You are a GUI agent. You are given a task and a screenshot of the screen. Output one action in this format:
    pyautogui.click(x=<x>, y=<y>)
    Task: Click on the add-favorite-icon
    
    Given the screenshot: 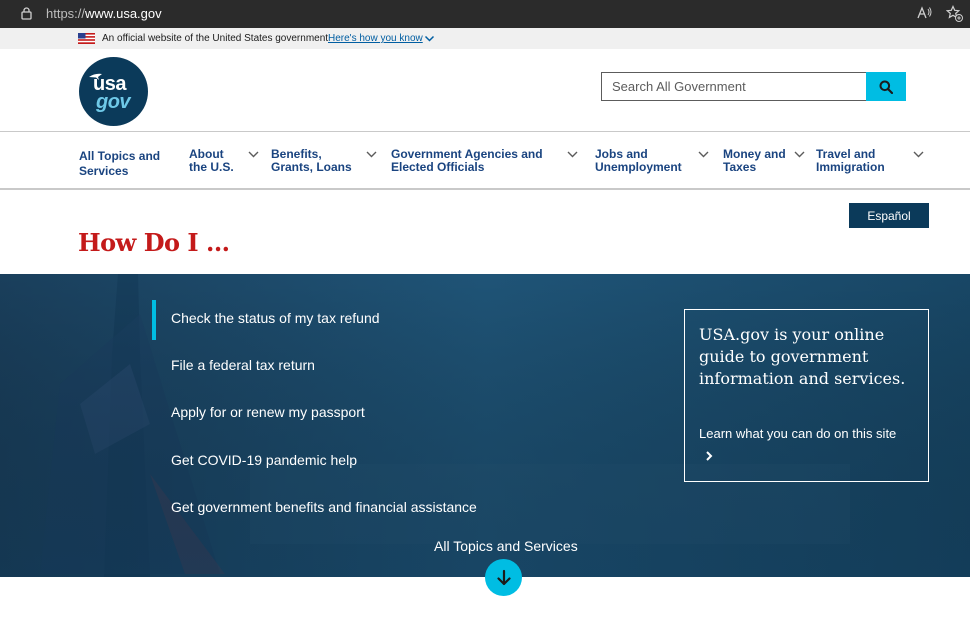 What is the action you would take?
    pyautogui.click(x=954, y=13)
    